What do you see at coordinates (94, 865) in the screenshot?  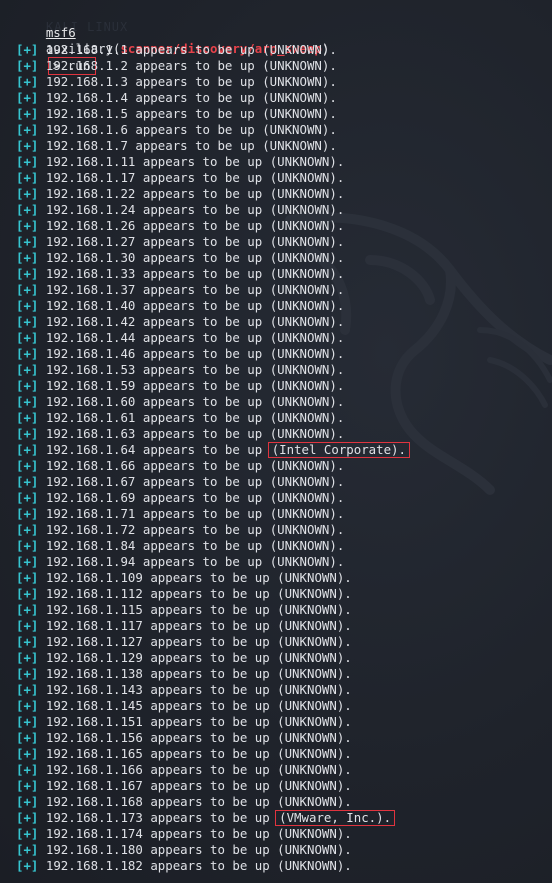 I see `host-ip: 192.168.1.182` at bounding box center [94, 865].